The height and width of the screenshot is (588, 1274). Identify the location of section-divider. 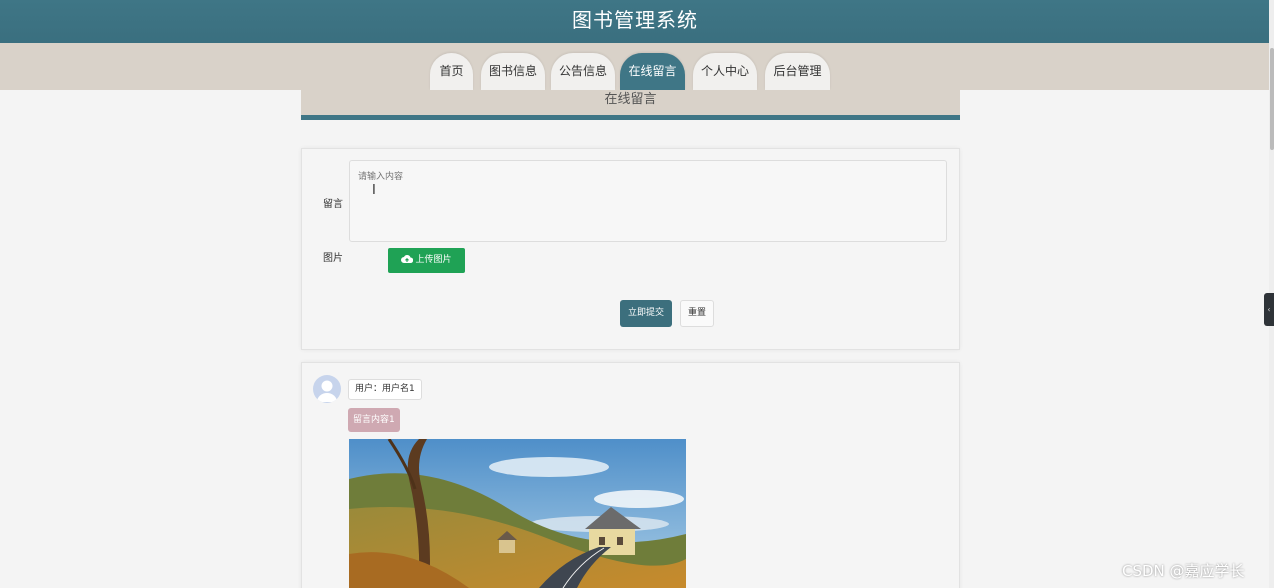
(630, 117).